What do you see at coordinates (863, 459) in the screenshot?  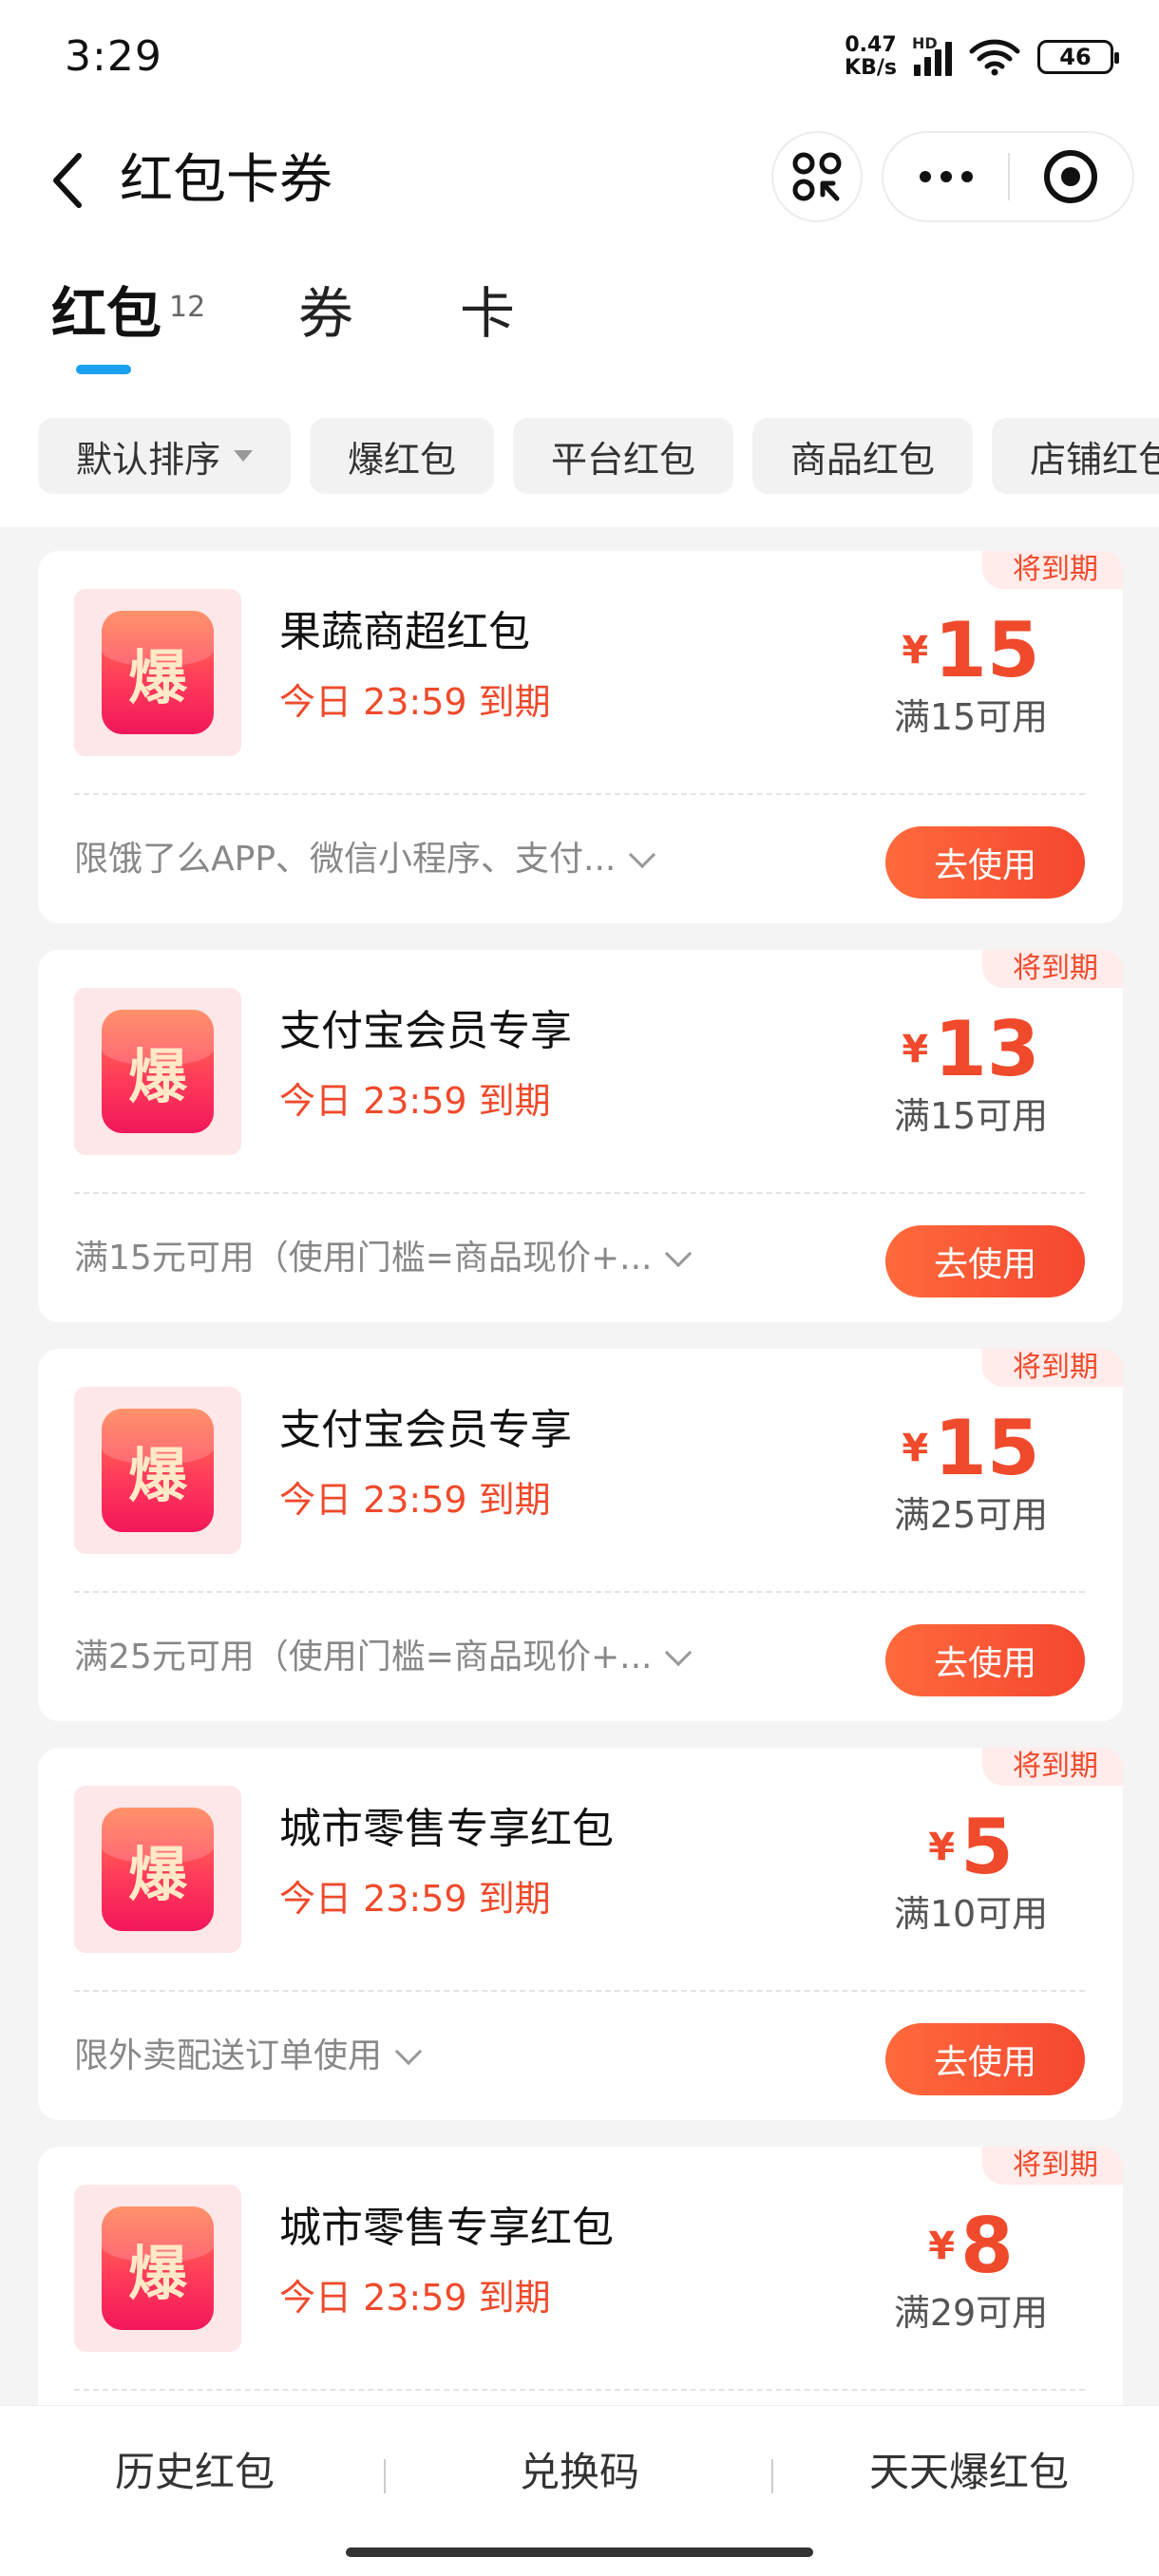 I see `chip-label: 商品红包` at bounding box center [863, 459].